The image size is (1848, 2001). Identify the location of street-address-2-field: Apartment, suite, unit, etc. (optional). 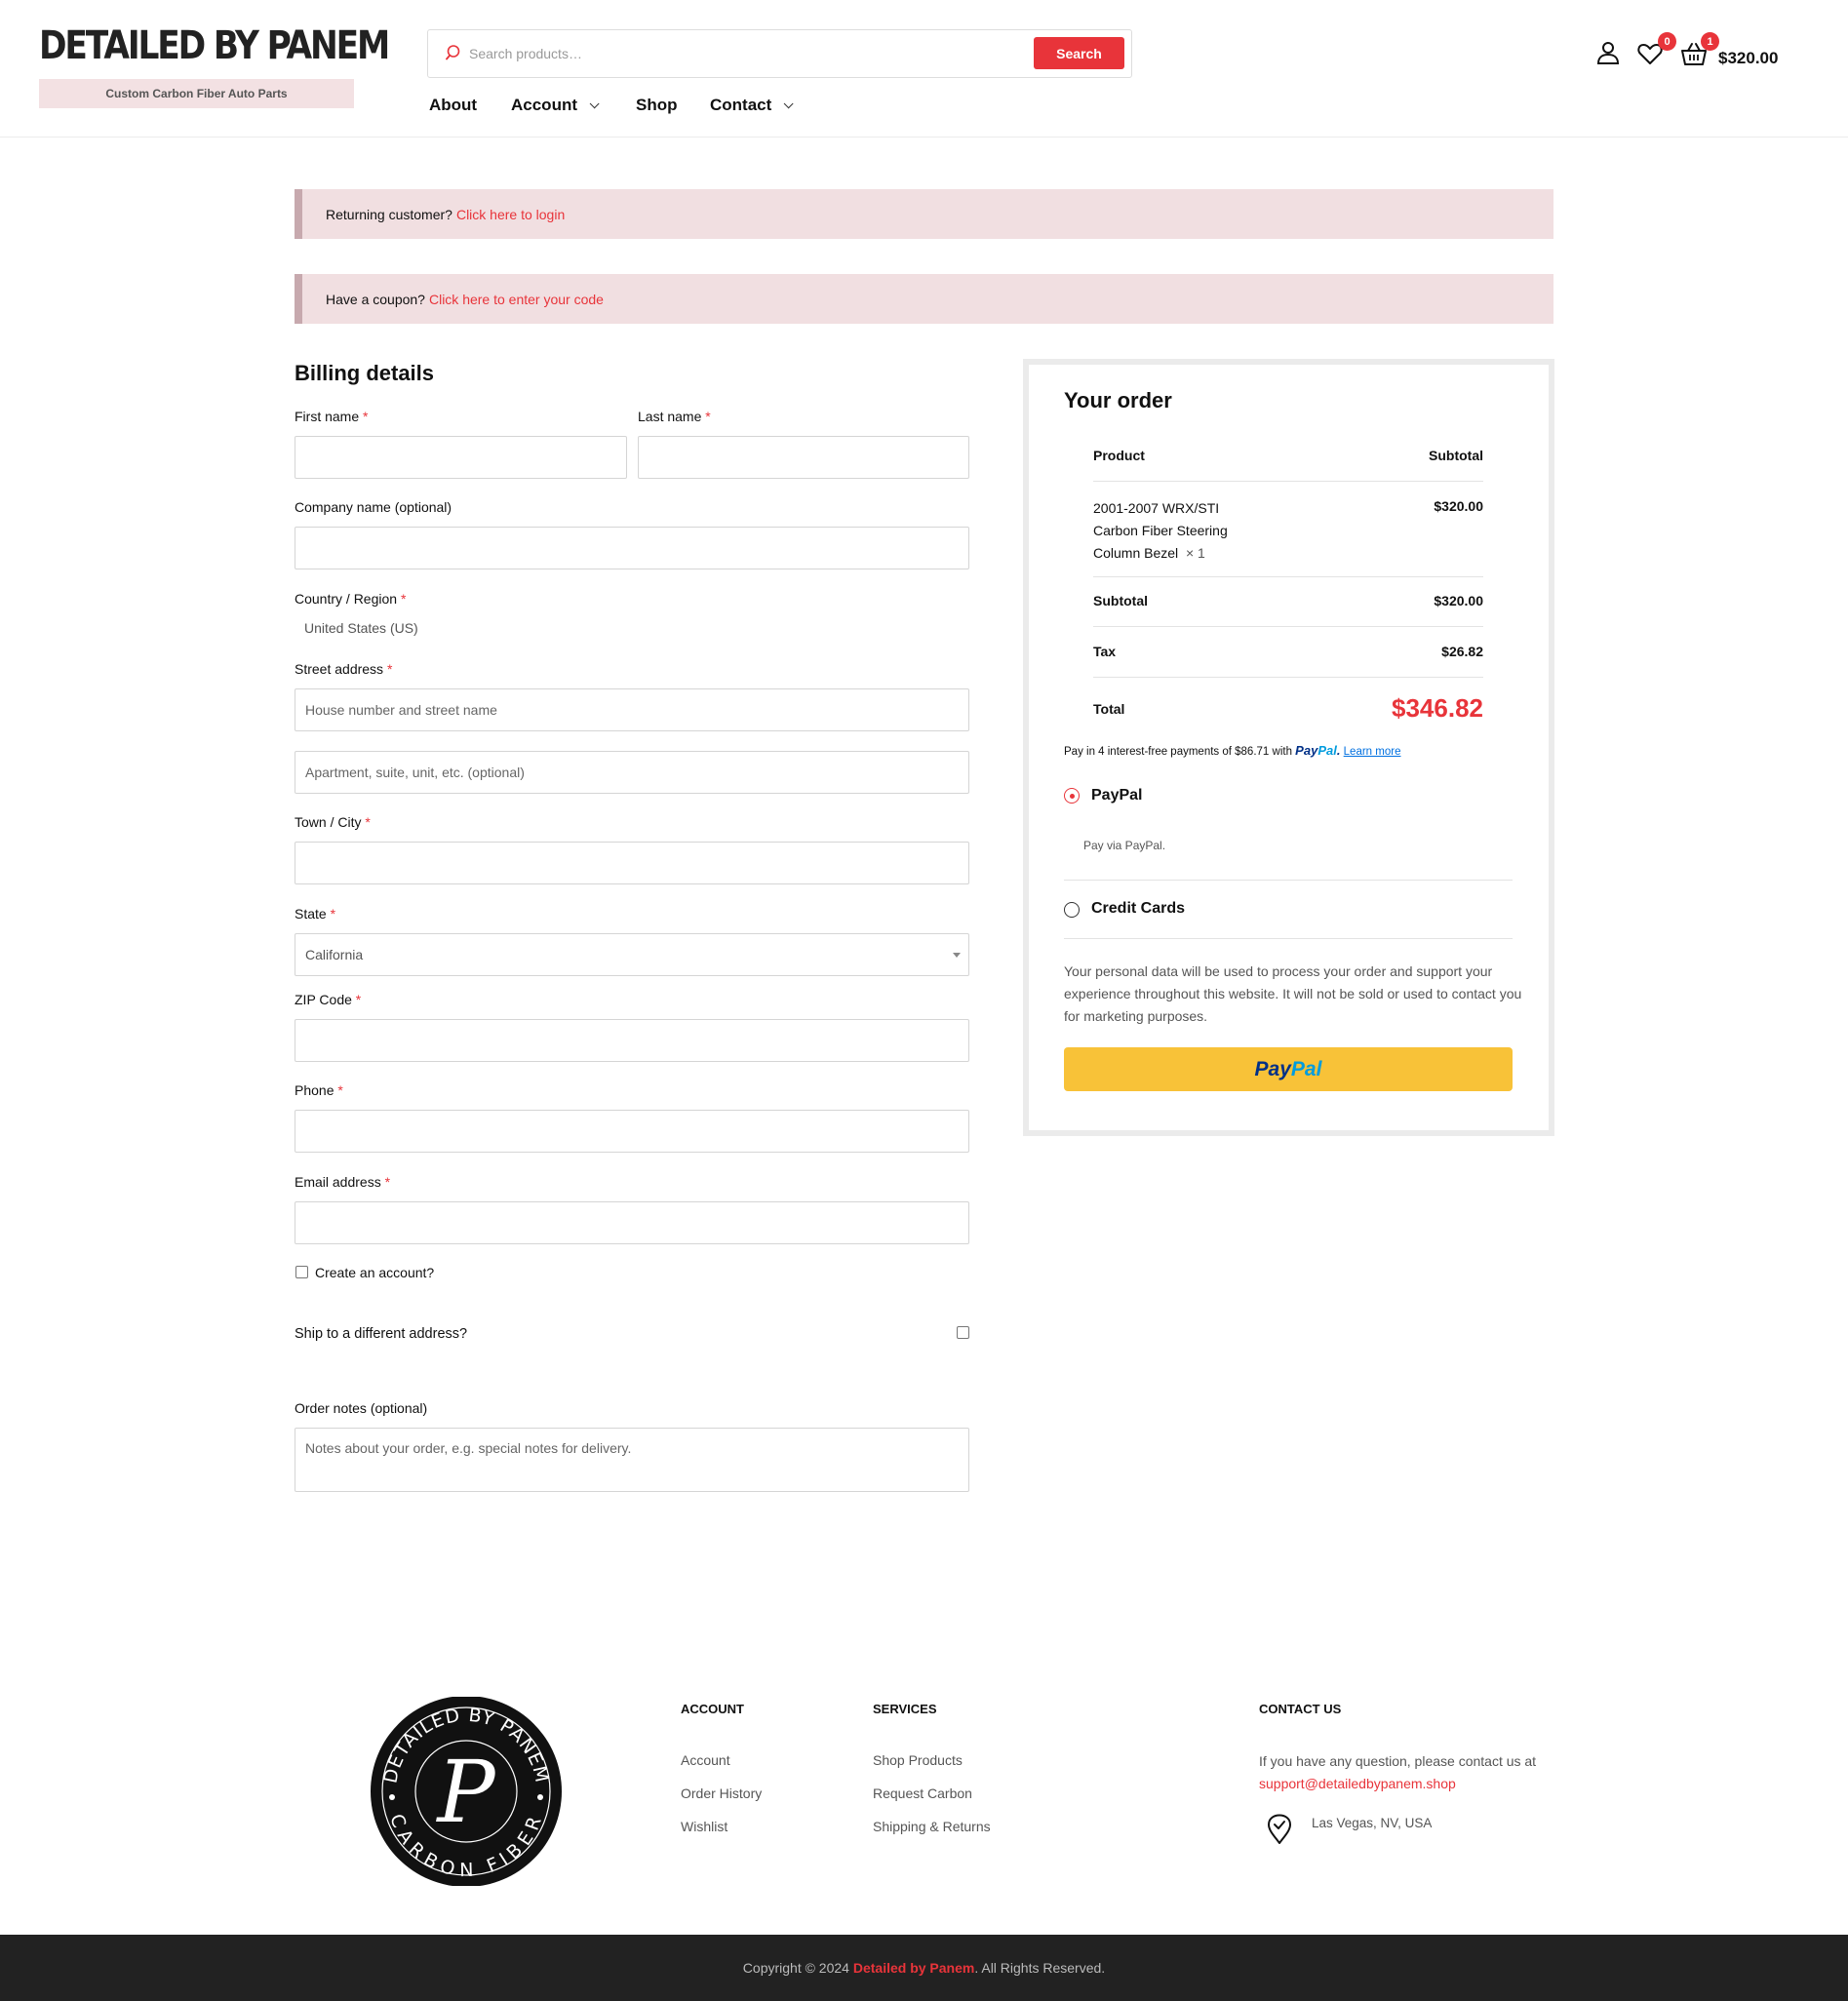
(632, 772).